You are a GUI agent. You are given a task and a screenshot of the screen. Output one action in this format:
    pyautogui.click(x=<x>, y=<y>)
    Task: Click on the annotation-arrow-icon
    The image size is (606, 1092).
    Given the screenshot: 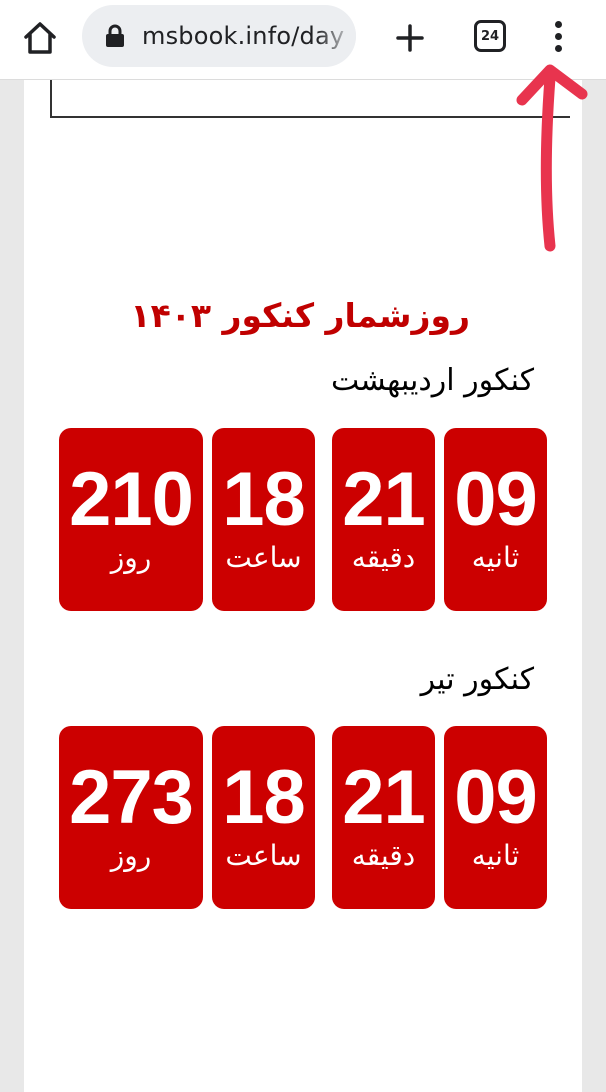 What is the action you would take?
    pyautogui.click(x=552, y=158)
    